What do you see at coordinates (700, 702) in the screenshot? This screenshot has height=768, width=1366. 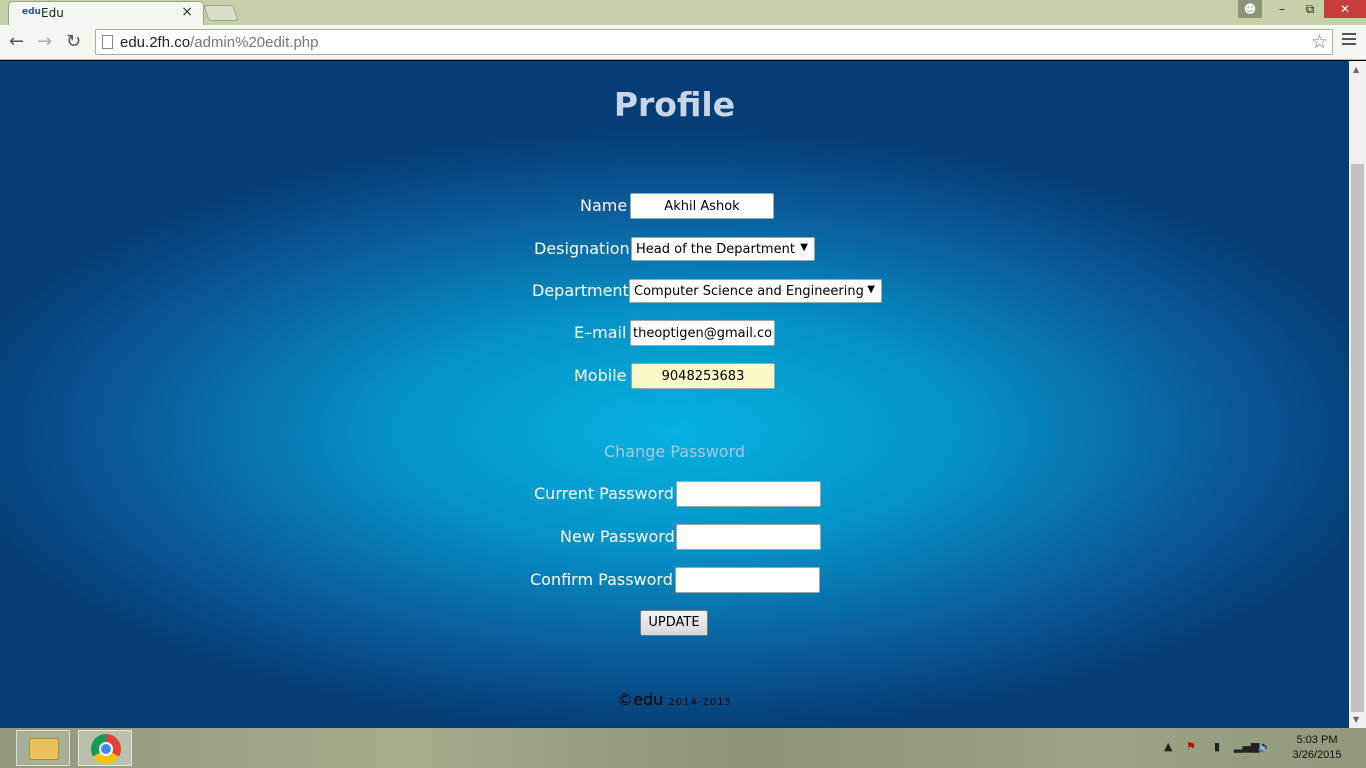 I see `footer-years: 2014-2015` at bounding box center [700, 702].